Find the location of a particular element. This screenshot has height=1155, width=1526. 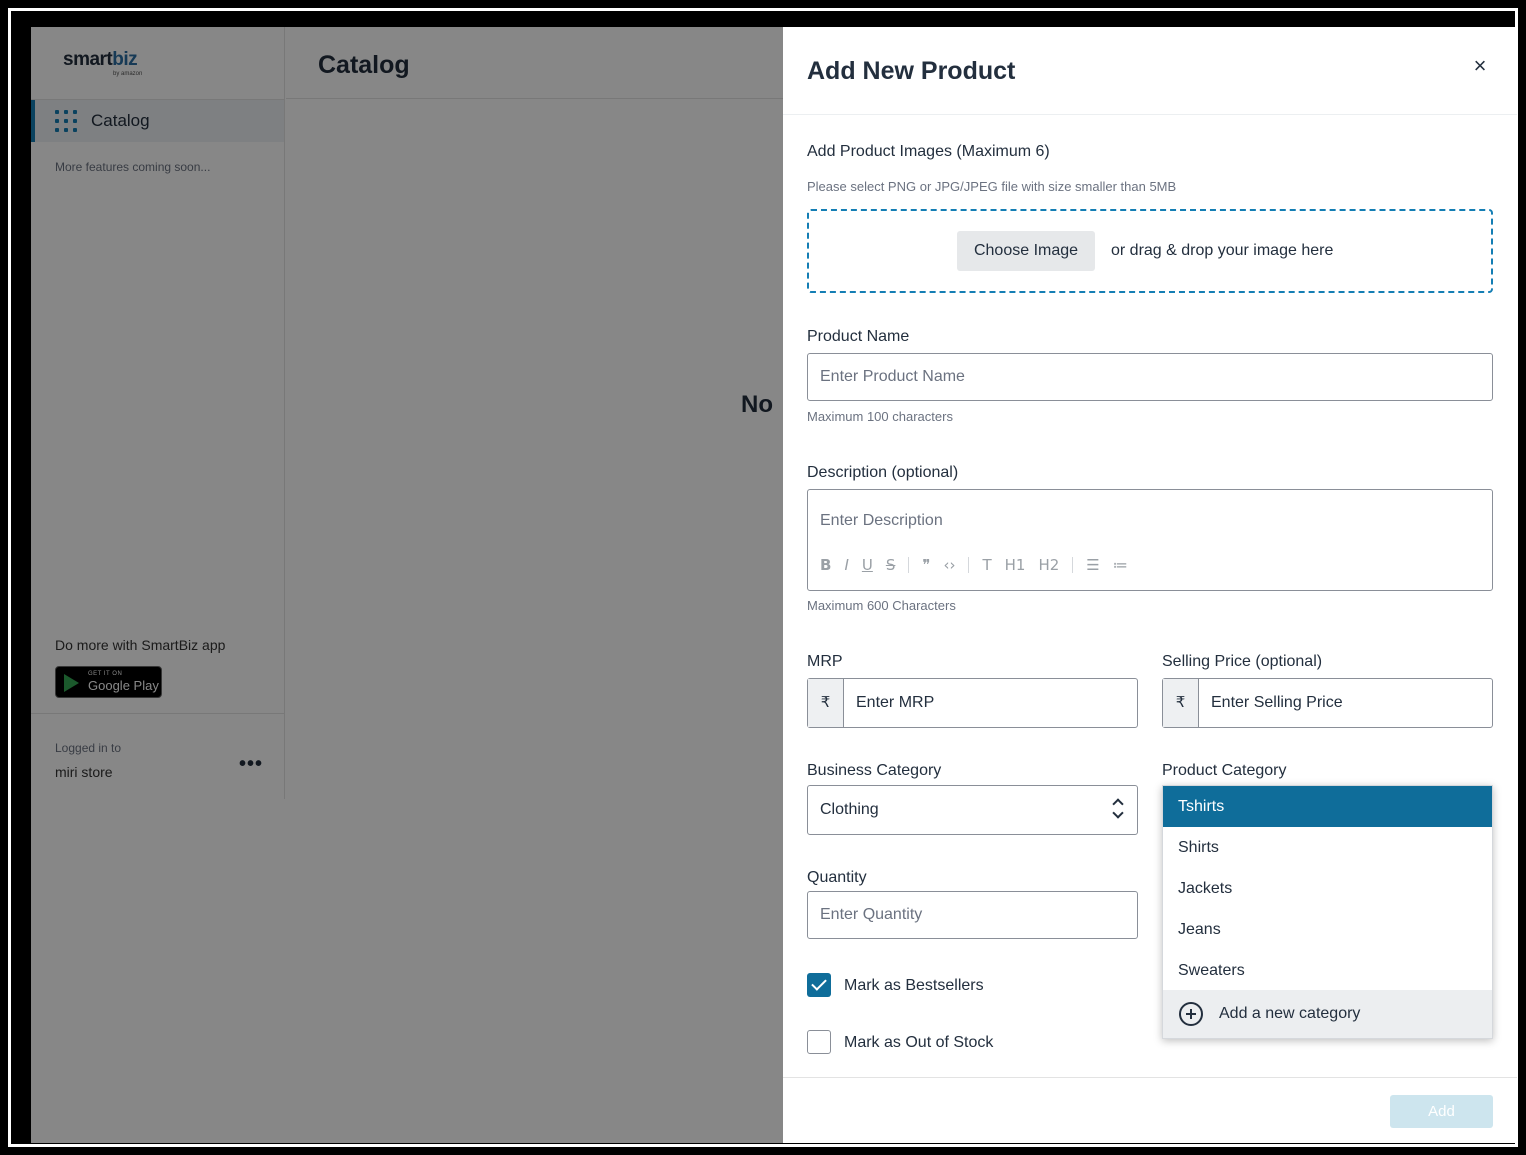

select-arrows-icon is located at coordinates (1118, 809).